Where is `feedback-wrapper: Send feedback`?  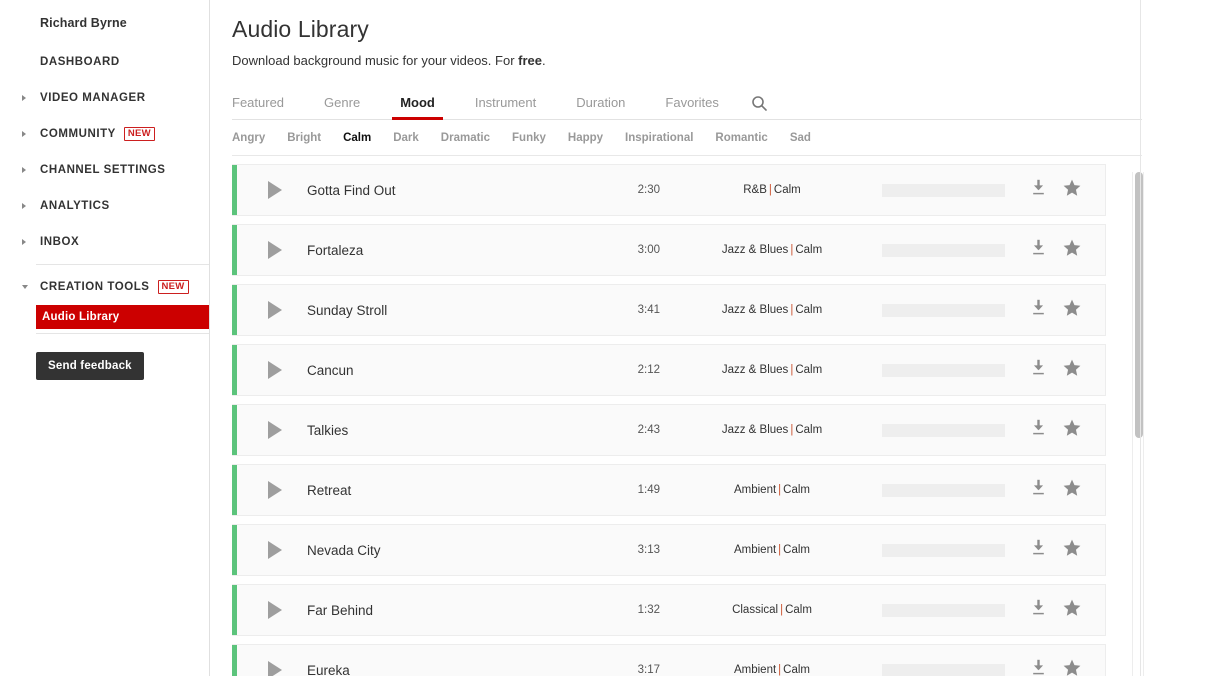 feedback-wrapper: Send feedback is located at coordinates (104, 366).